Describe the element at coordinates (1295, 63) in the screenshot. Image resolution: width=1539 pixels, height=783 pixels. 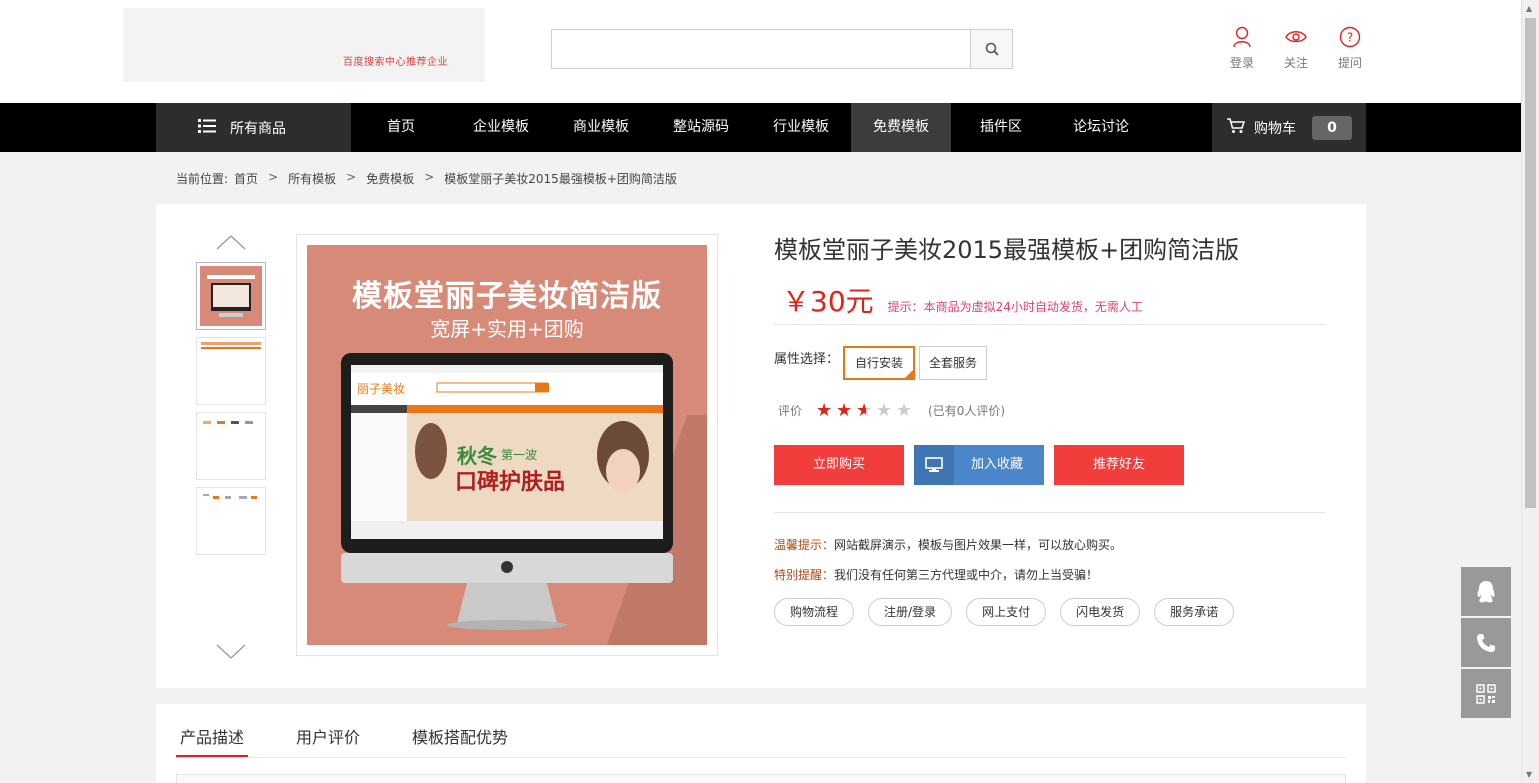
I see `follow-label: 关注` at that location.